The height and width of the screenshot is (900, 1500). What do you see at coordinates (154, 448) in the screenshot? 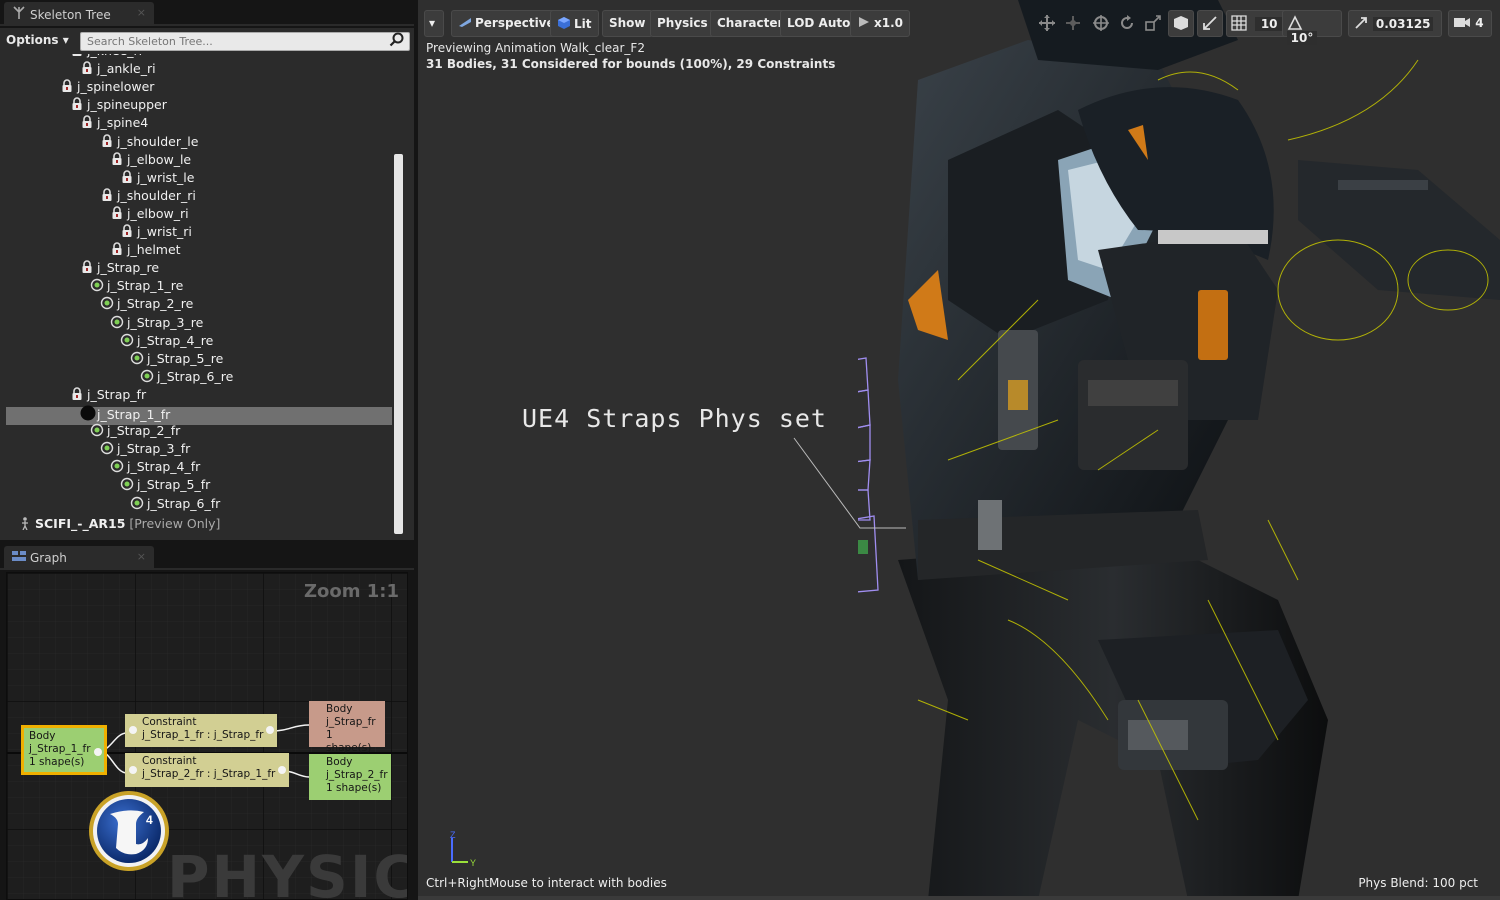
I see `tree-item-label: j_Strap_3_fr` at bounding box center [154, 448].